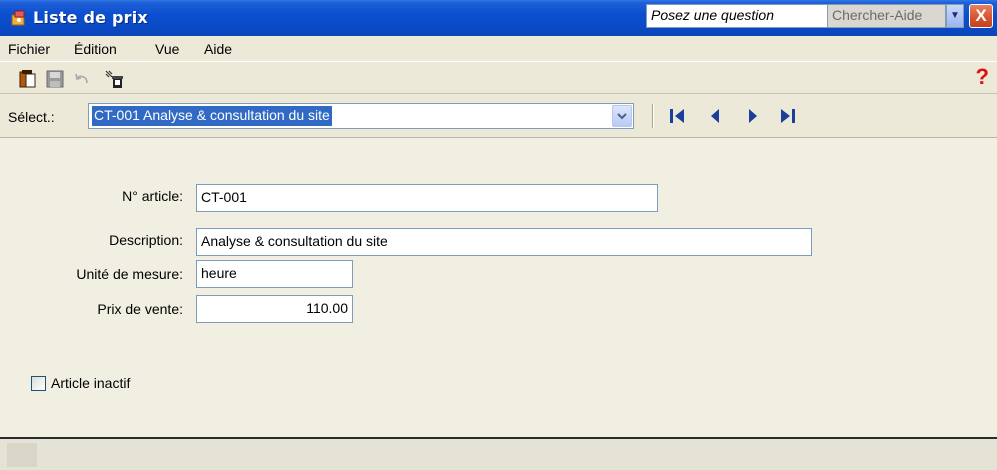 This screenshot has height=470, width=997. I want to click on item-select-combobox: CT-001 Analyse & consultation du site, so click(361, 116).